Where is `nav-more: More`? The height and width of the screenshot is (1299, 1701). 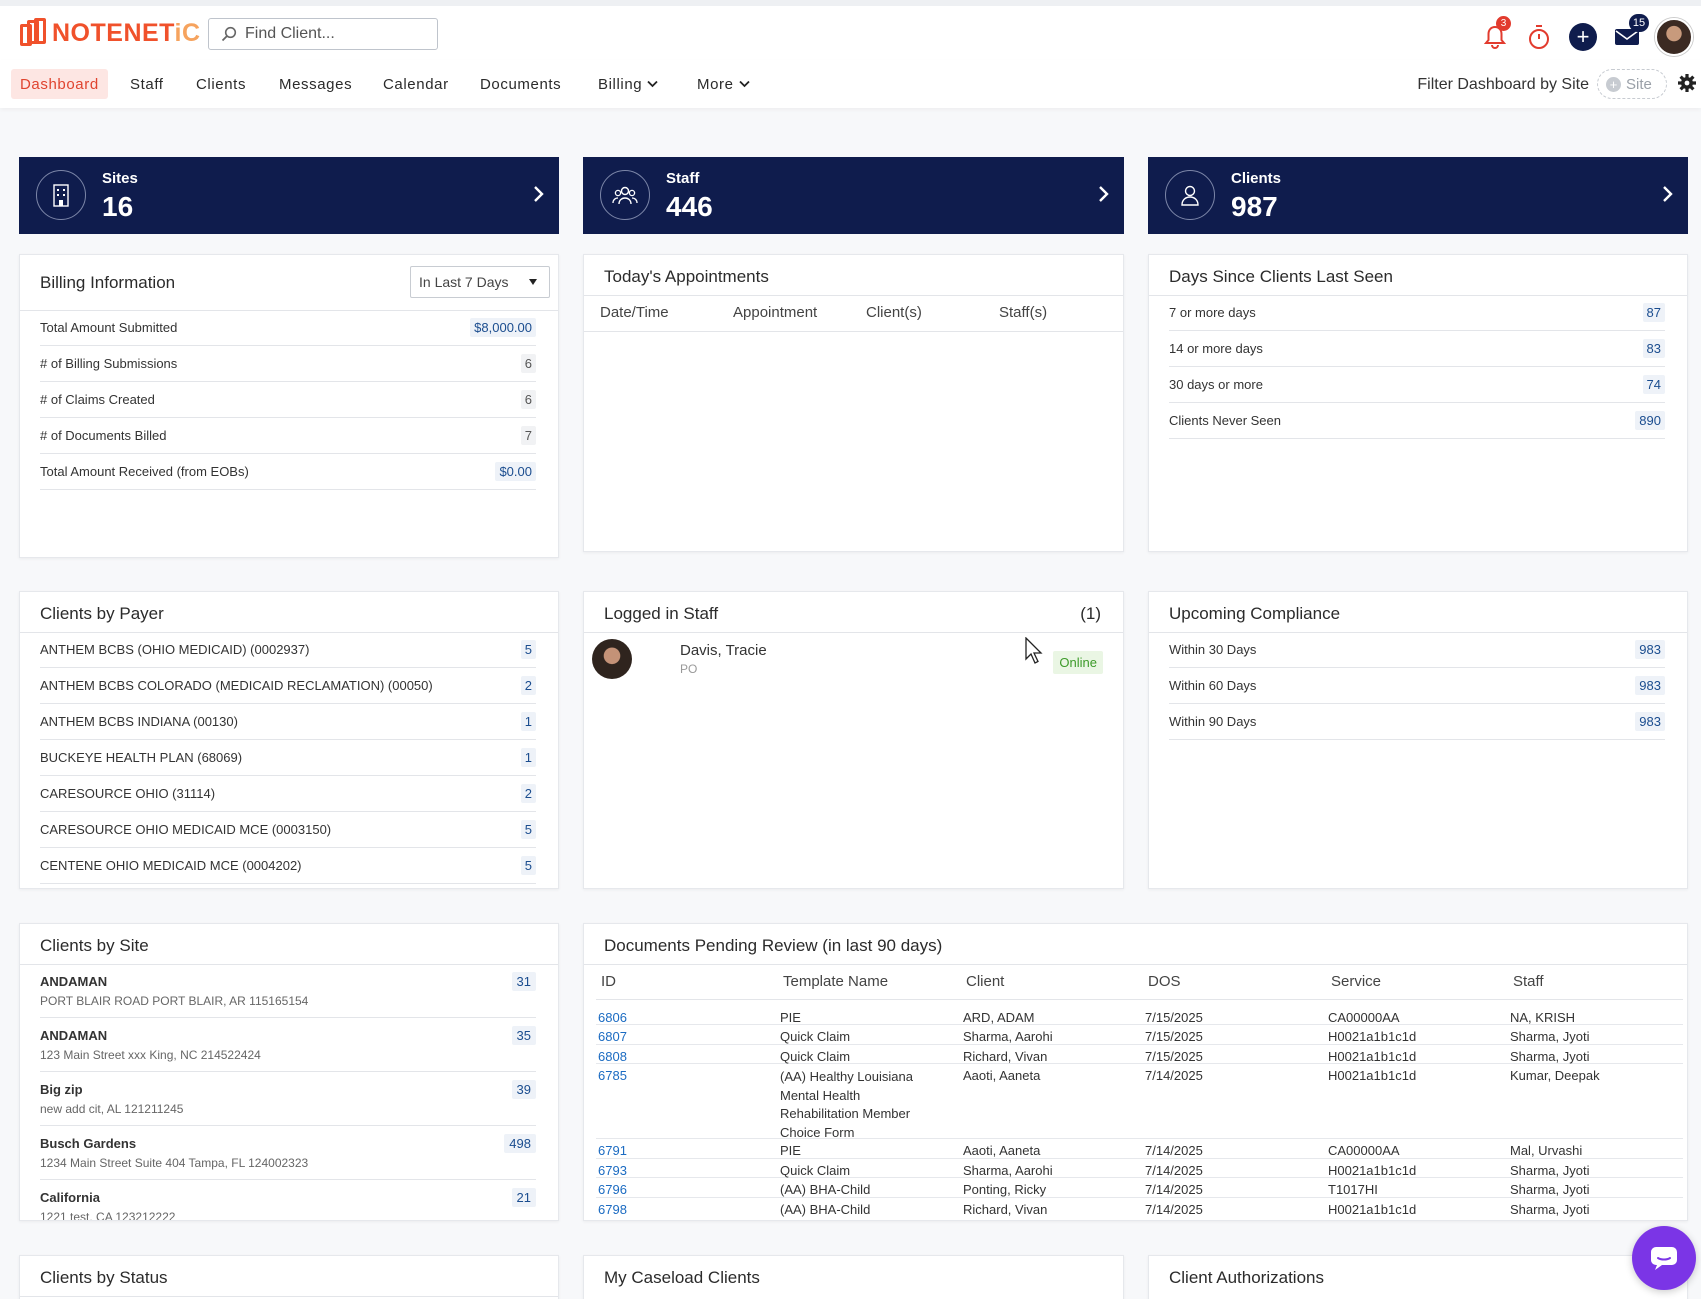
nav-more: More is located at coordinates (723, 84).